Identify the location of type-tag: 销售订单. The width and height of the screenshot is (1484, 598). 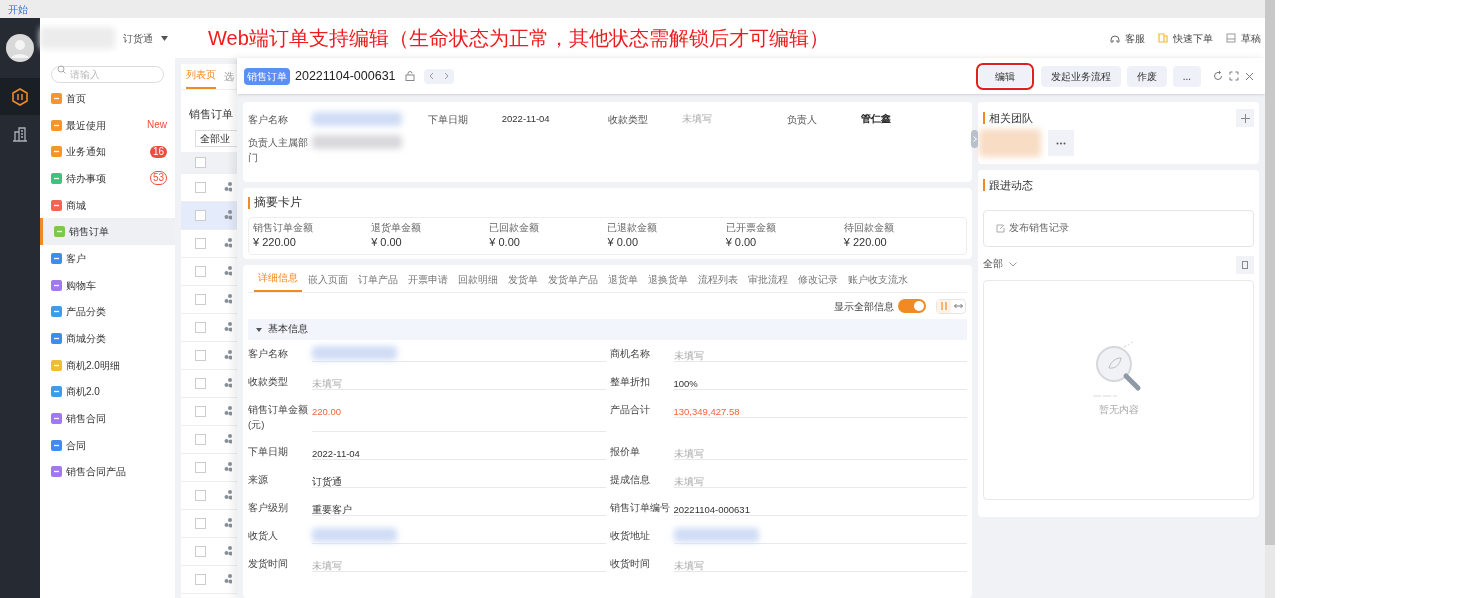
(267, 76).